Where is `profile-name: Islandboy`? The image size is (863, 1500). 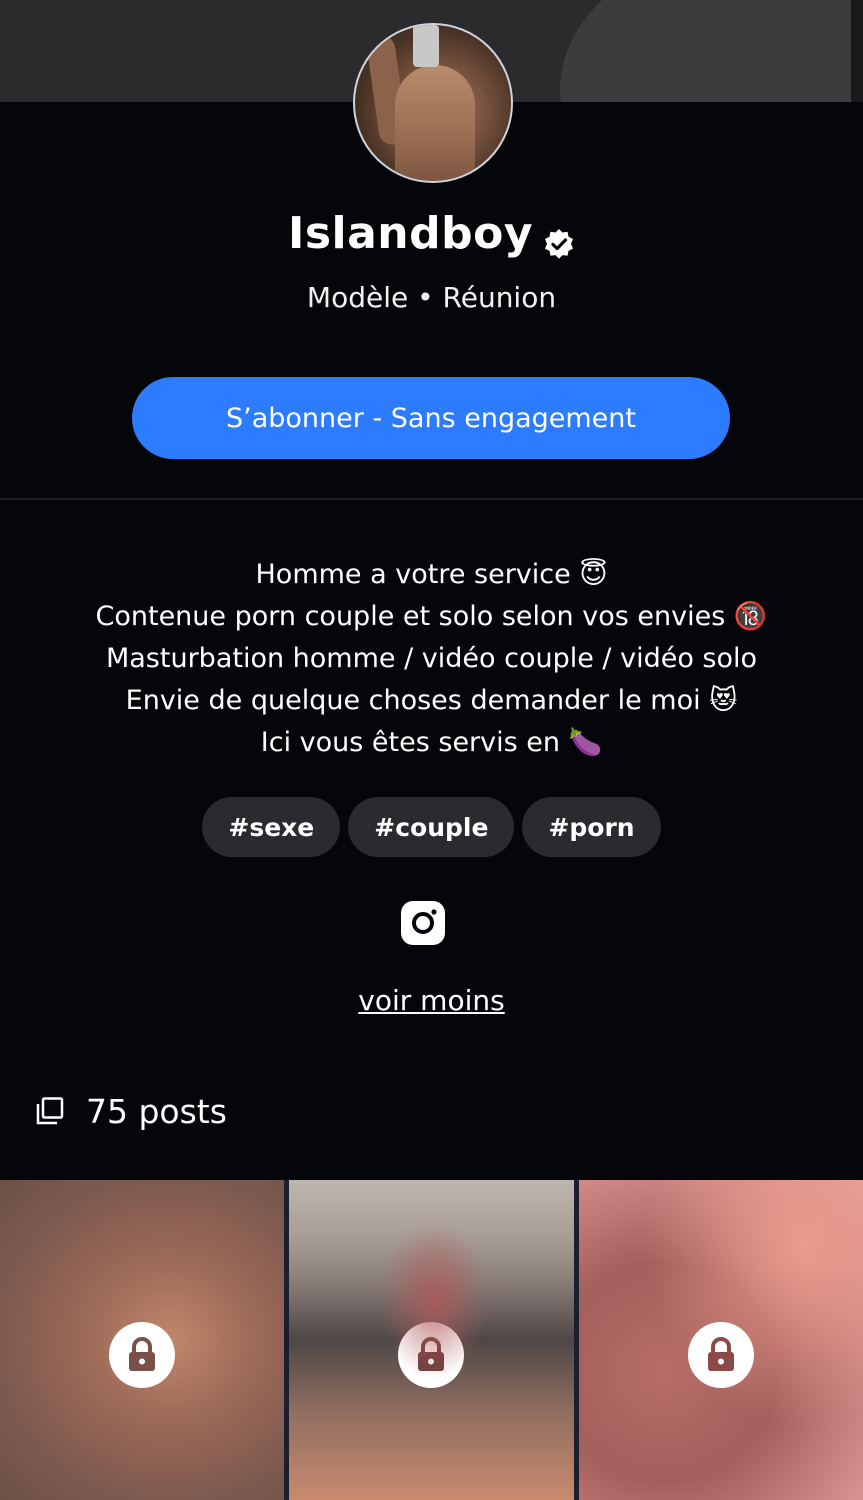 profile-name: Islandboy is located at coordinates (410, 233).